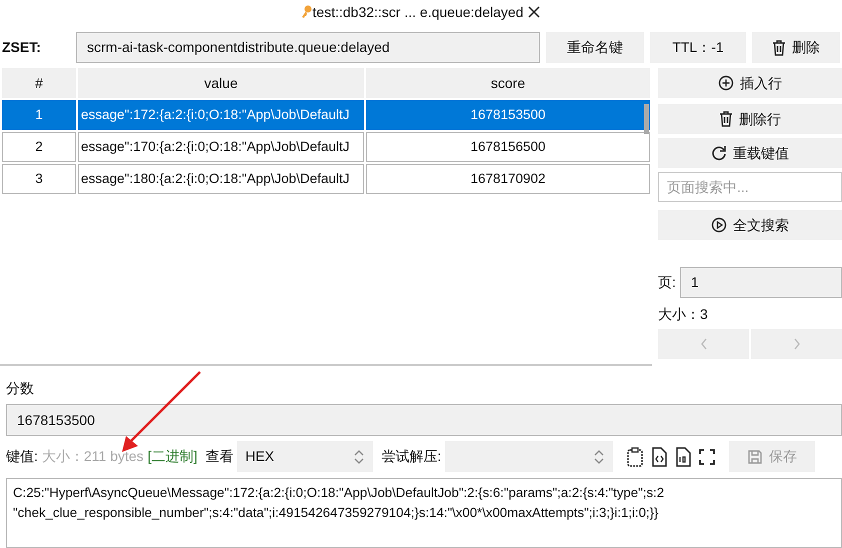 This screenshot has height=548, width=842. Describe the element at coordinates (39, 147) in the screenshot. I see `row-index-cell: 2` at that location.